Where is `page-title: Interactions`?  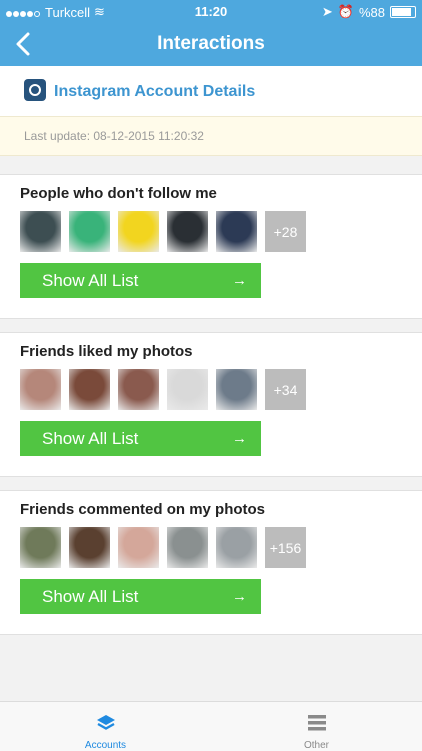 page-title: Interactions is located at coordinates (211, 43).